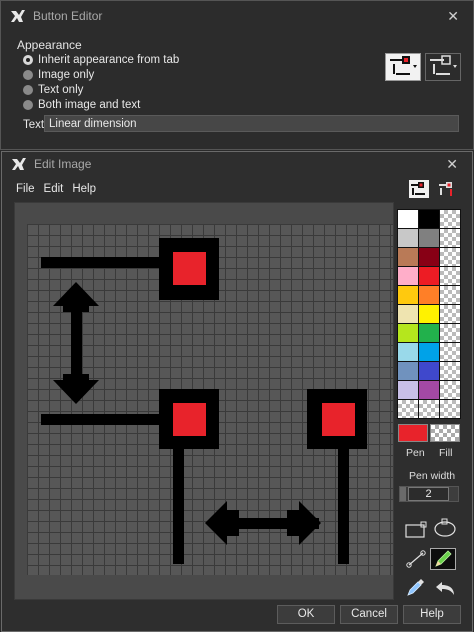 The width and height of the screenshot is (474, 632). I want to click on help-button: Help, so click(432, 614).